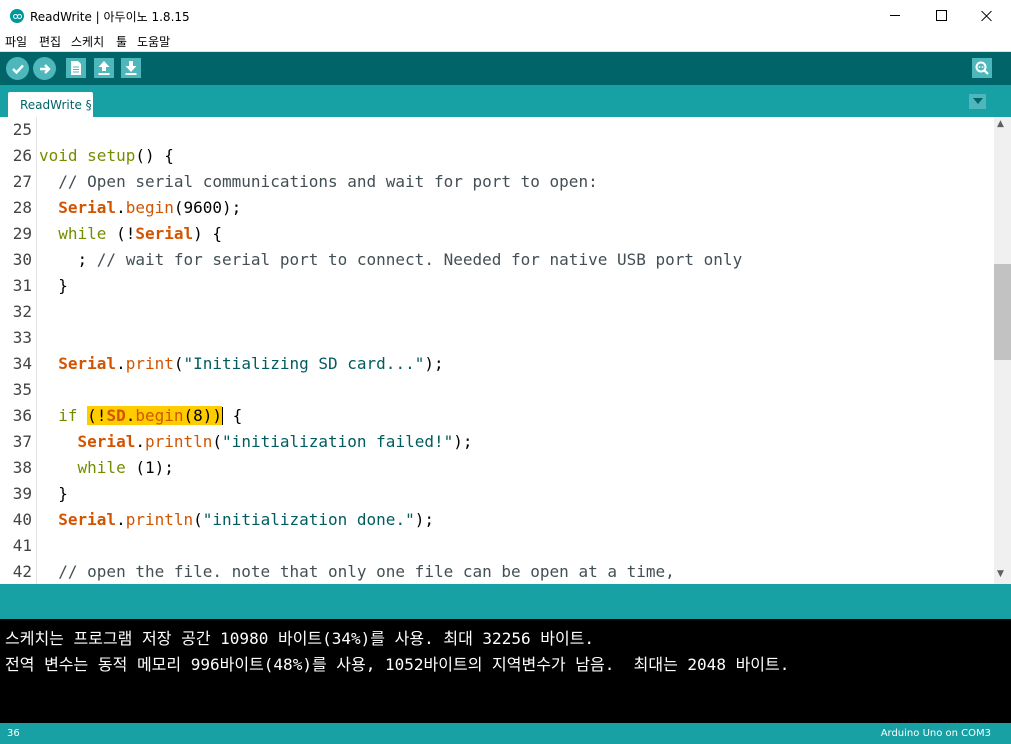  I want to click on bracket-highlight-token: ., so click(130, 415).